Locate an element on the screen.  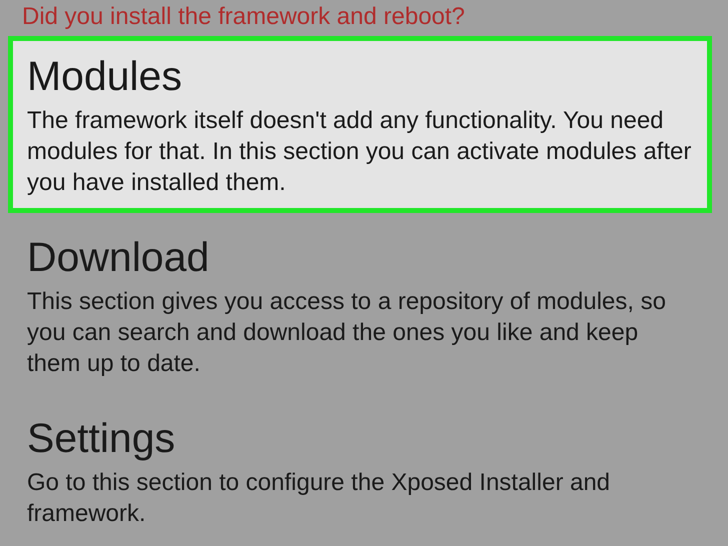
warning-text: Did you install the framework and reboot? is located at coordinates (243, 17).